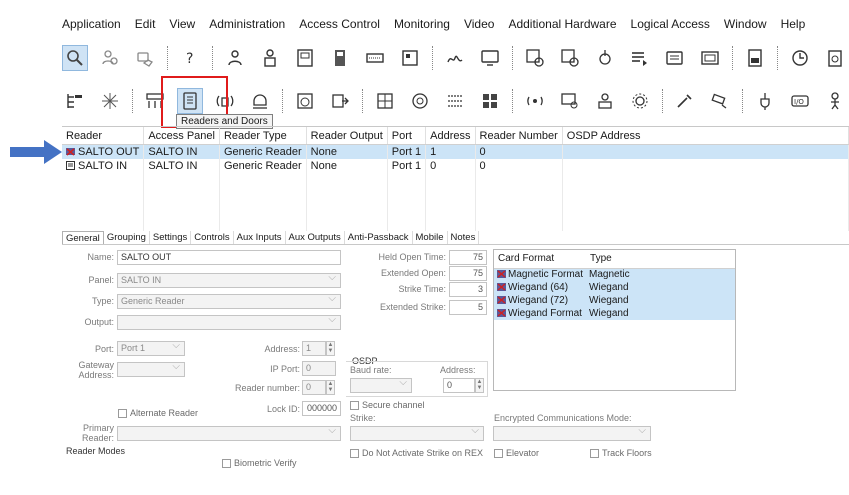 Image resolution: width=849 pixels, height=495 pixels. I want to click on device-icon, so click(710, 58).